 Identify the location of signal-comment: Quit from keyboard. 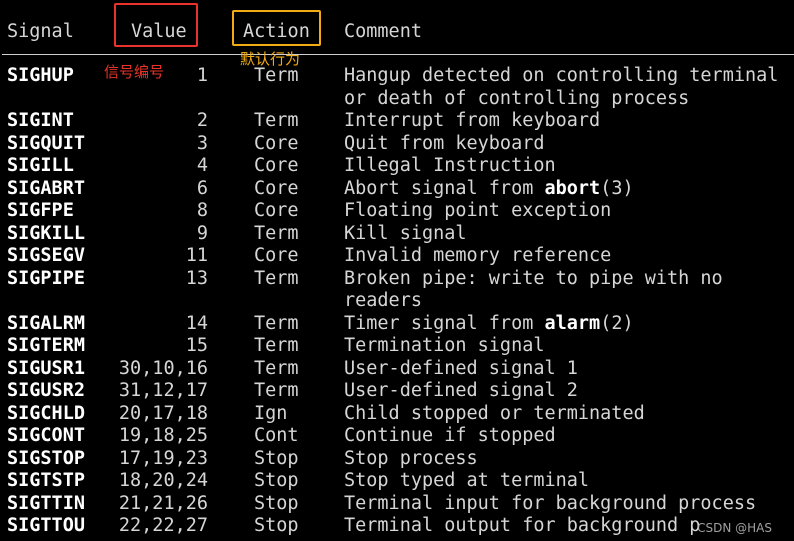
(444, 144).